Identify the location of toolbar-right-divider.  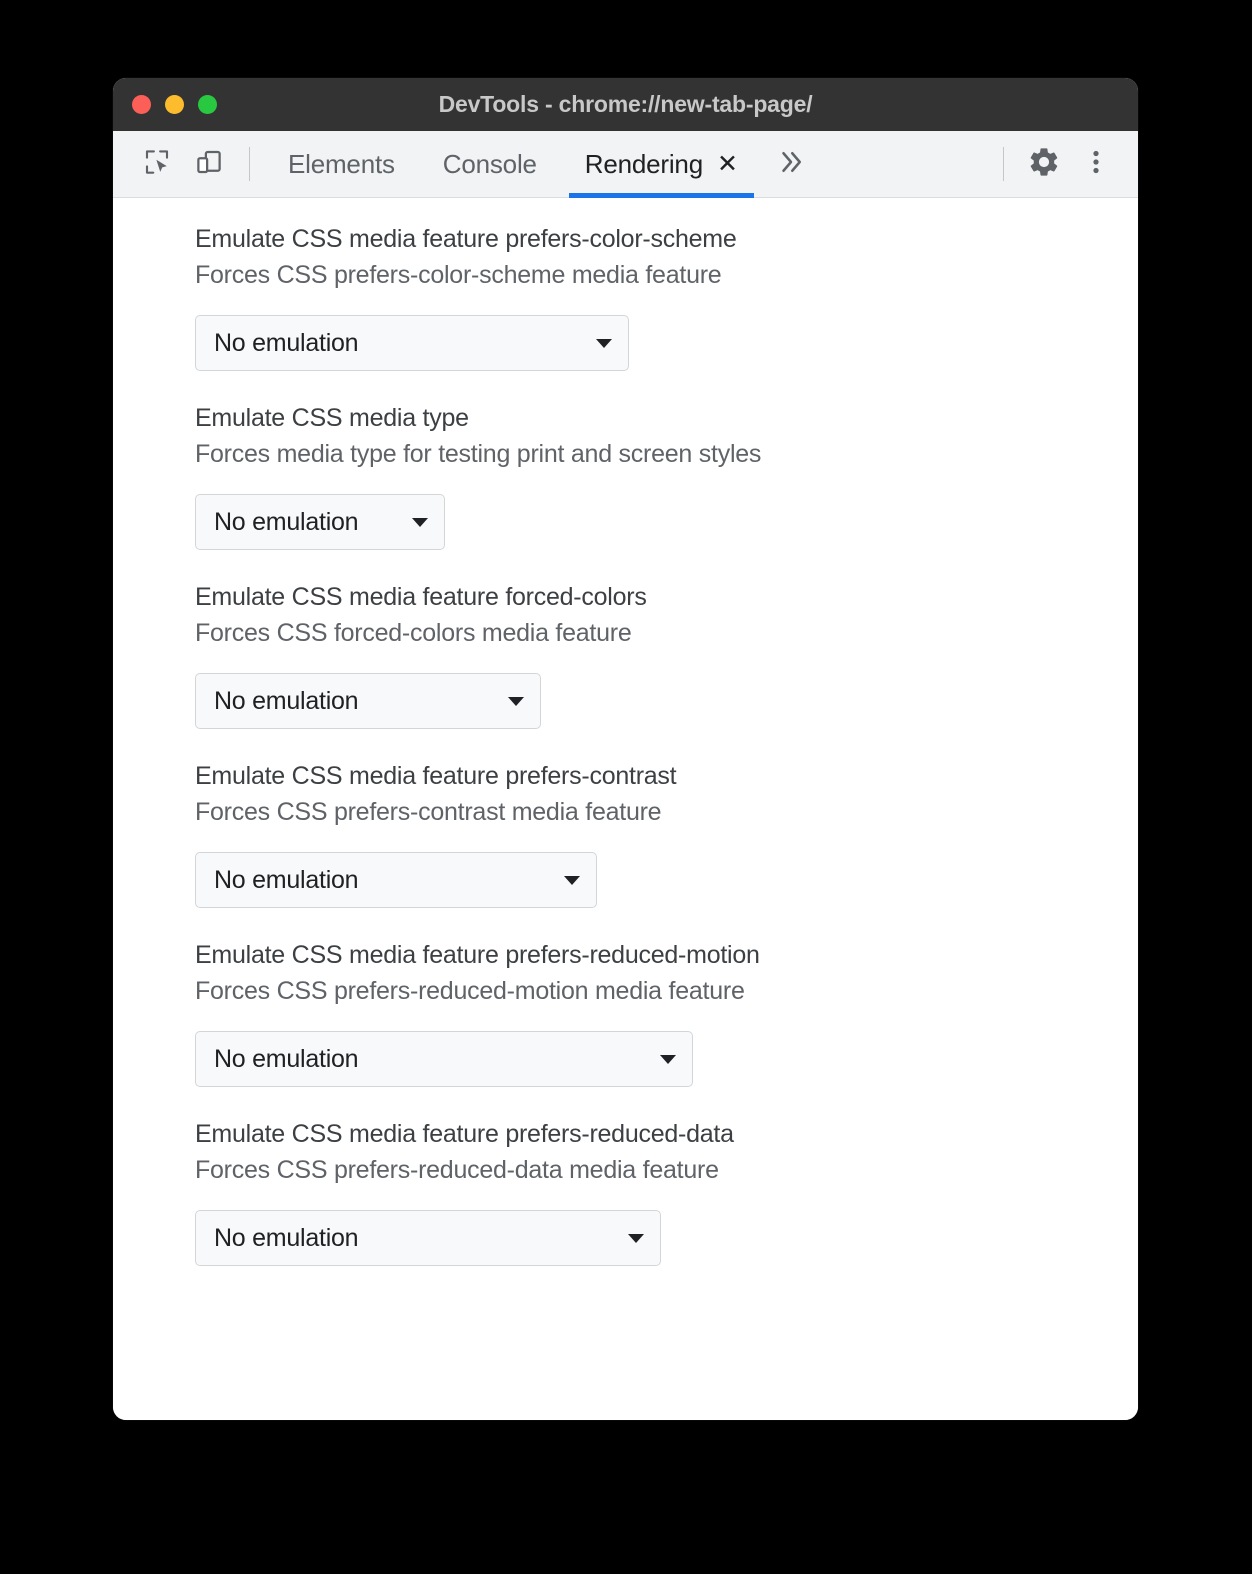
(1003, 164).